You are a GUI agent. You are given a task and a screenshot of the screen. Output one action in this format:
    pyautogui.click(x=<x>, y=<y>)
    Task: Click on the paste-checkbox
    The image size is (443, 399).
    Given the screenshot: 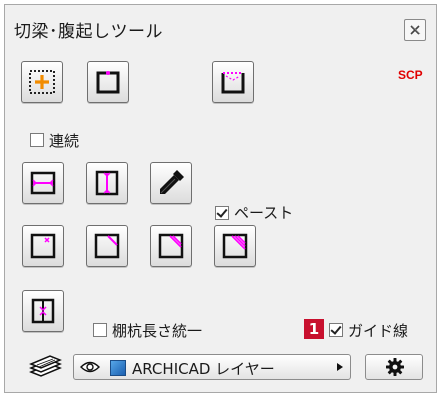 What is the action you would take?
    pyautogui.click(x=222, y=213)
    